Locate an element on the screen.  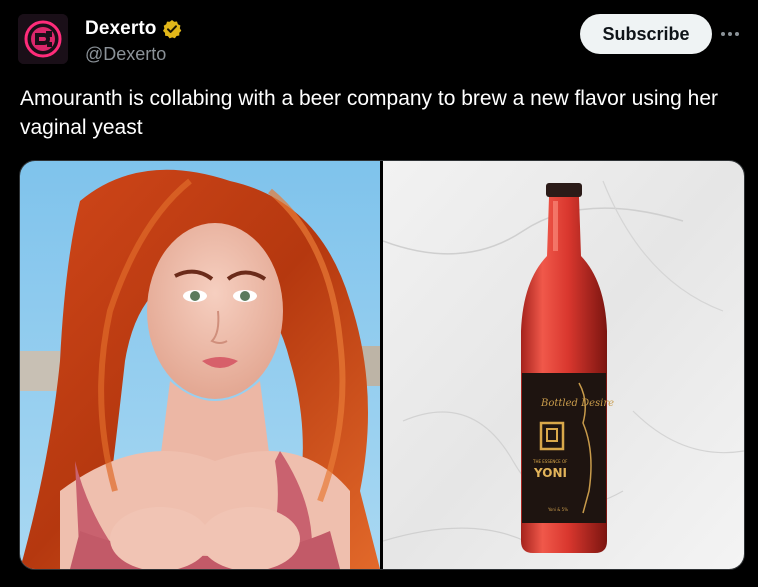
dexerto-logo-icon is located at coordinates (43, 39).